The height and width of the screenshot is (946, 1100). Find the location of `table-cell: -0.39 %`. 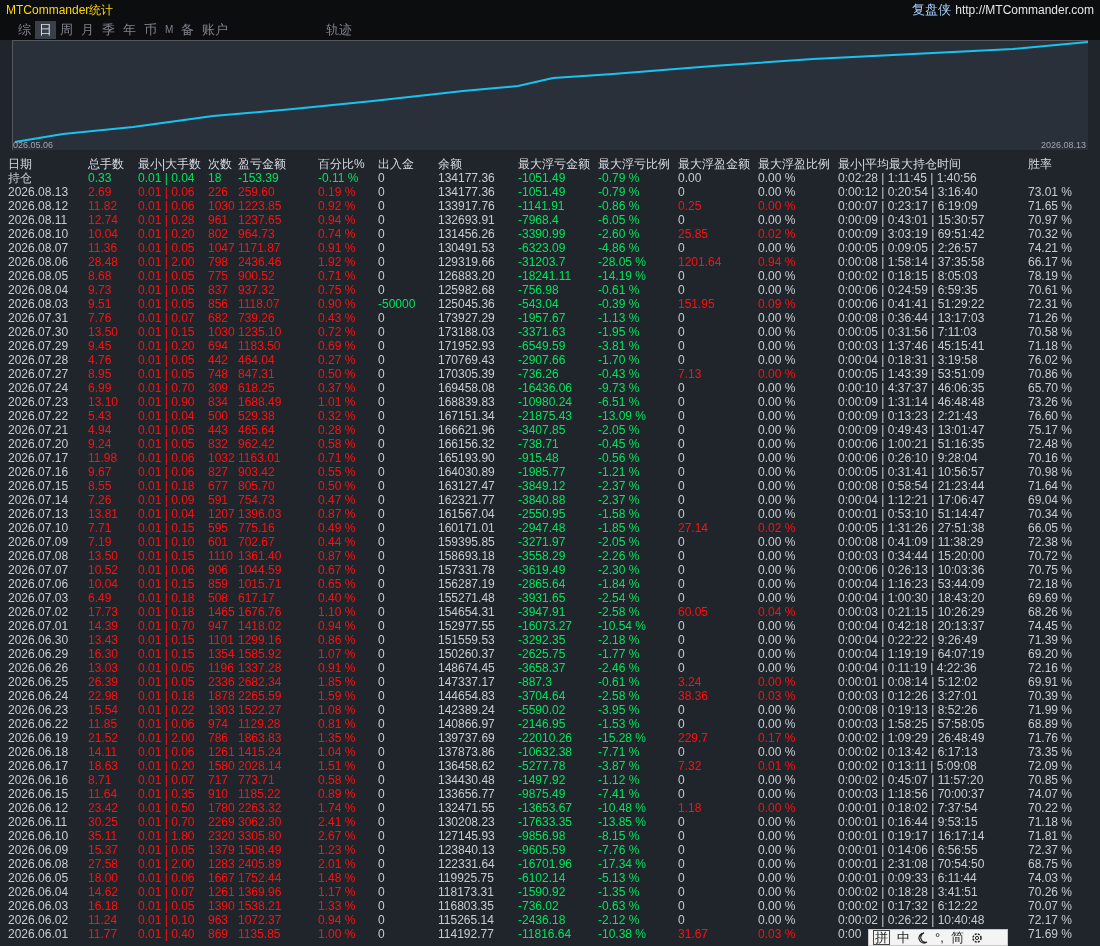

table-cell: -0.39 % is located at coordinates (619, 304).